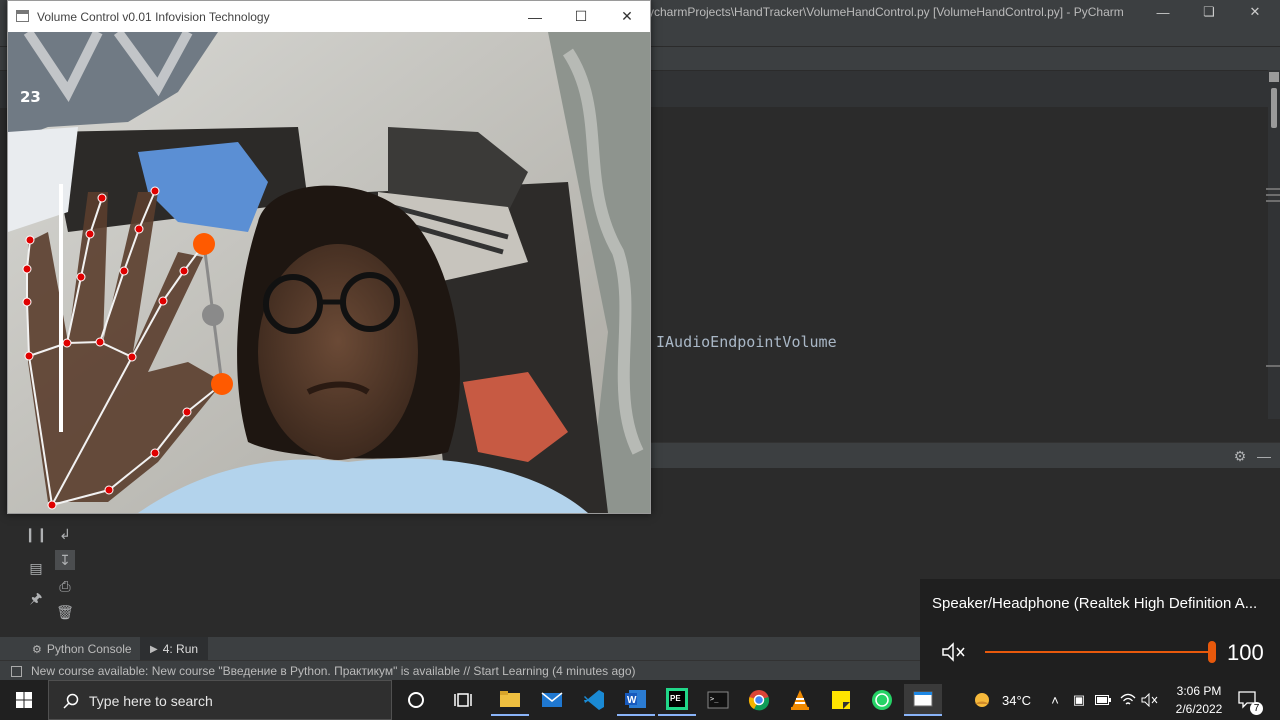  What do you see at coordinates (180, 649) in the screenshot?
I see `tab-label: 4: Run` at bounding box center [180, 649].